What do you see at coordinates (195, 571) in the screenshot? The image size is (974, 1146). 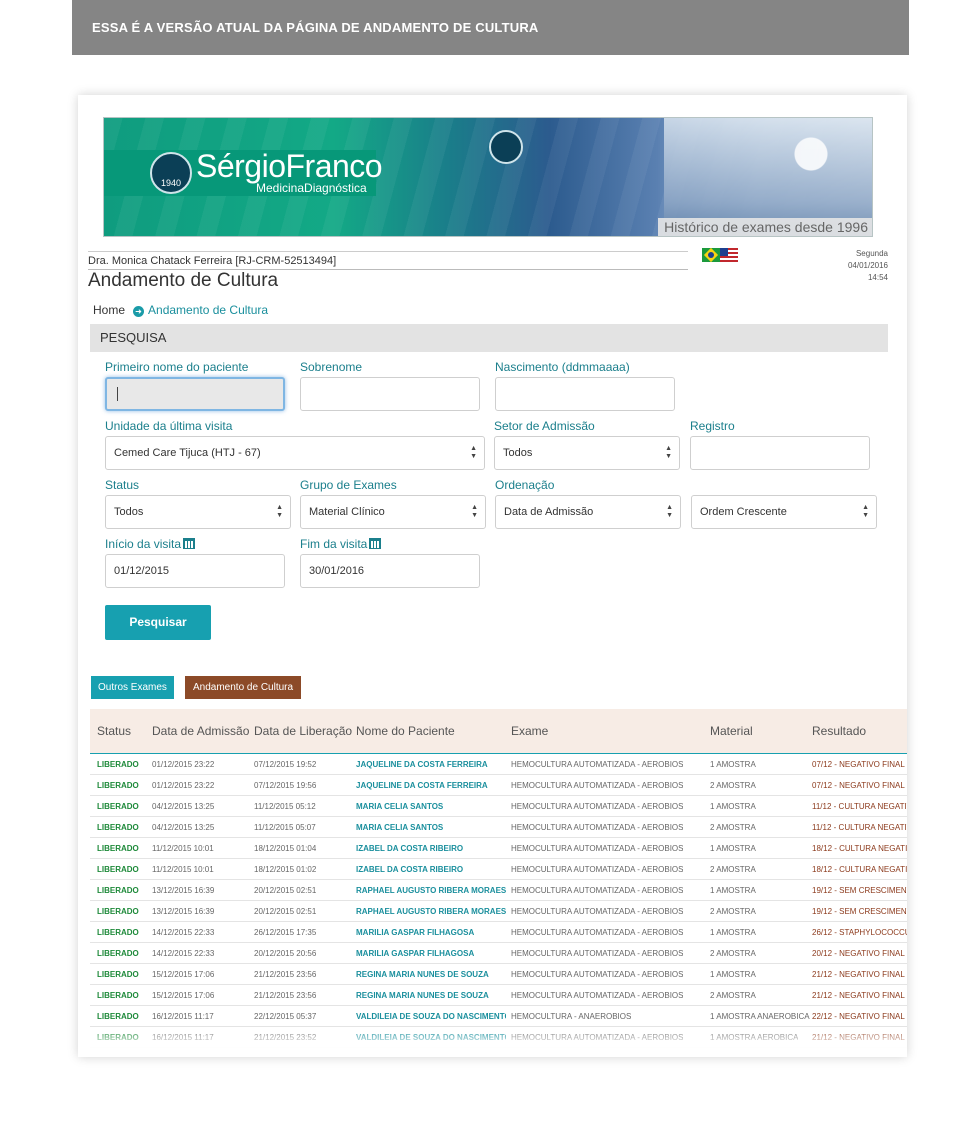 I see `visit-start-input: 01/12/2015` at bounding box center [195, 571].